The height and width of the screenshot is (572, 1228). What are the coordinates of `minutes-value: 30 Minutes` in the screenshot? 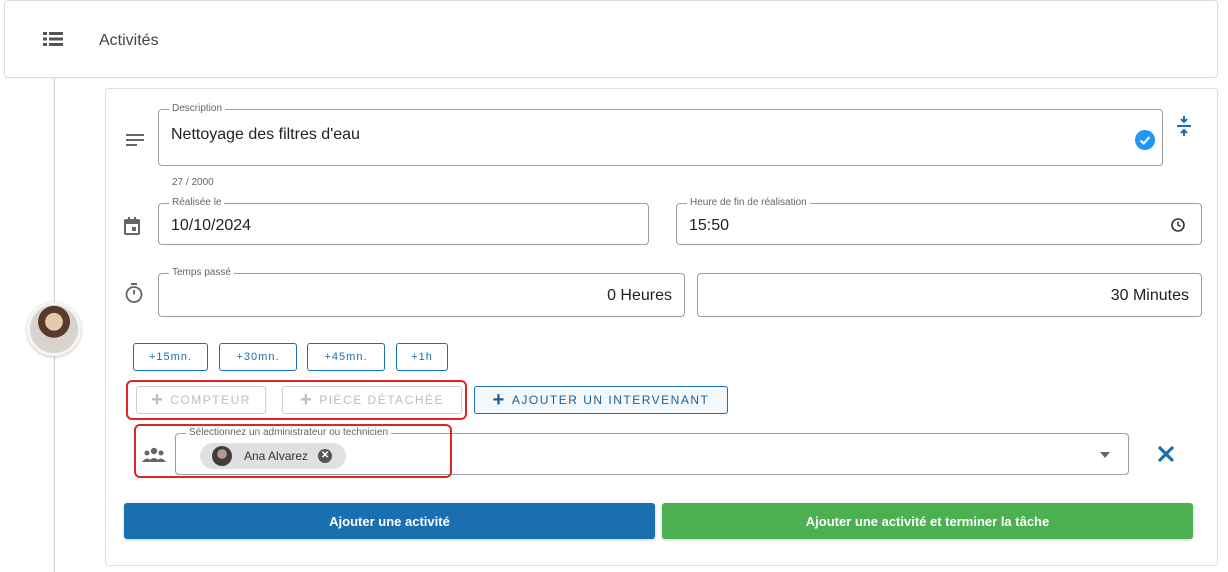 It's located at (1149, 295).